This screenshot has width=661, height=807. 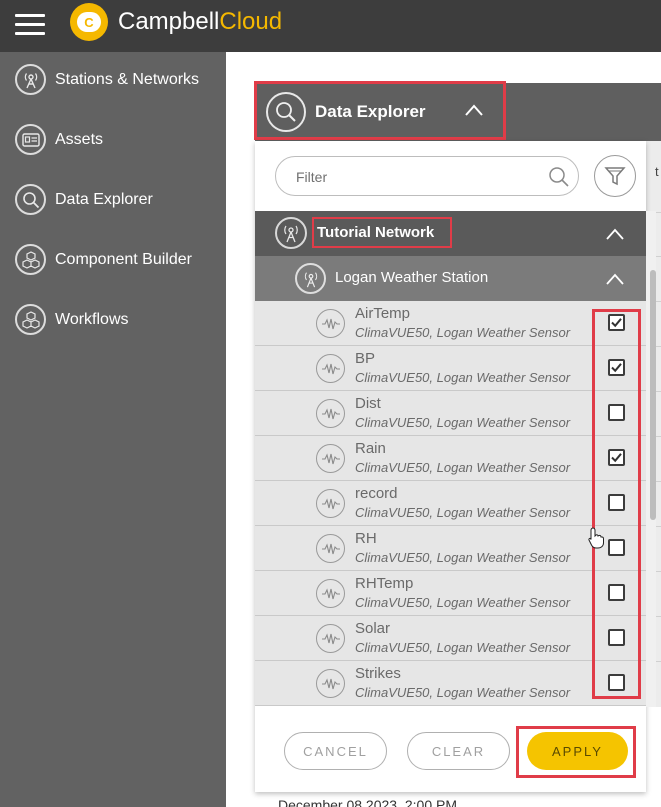 I want to click on list-item: record ClimaVUE50, Logan Weather Sensor, so click(x=450, y=503).